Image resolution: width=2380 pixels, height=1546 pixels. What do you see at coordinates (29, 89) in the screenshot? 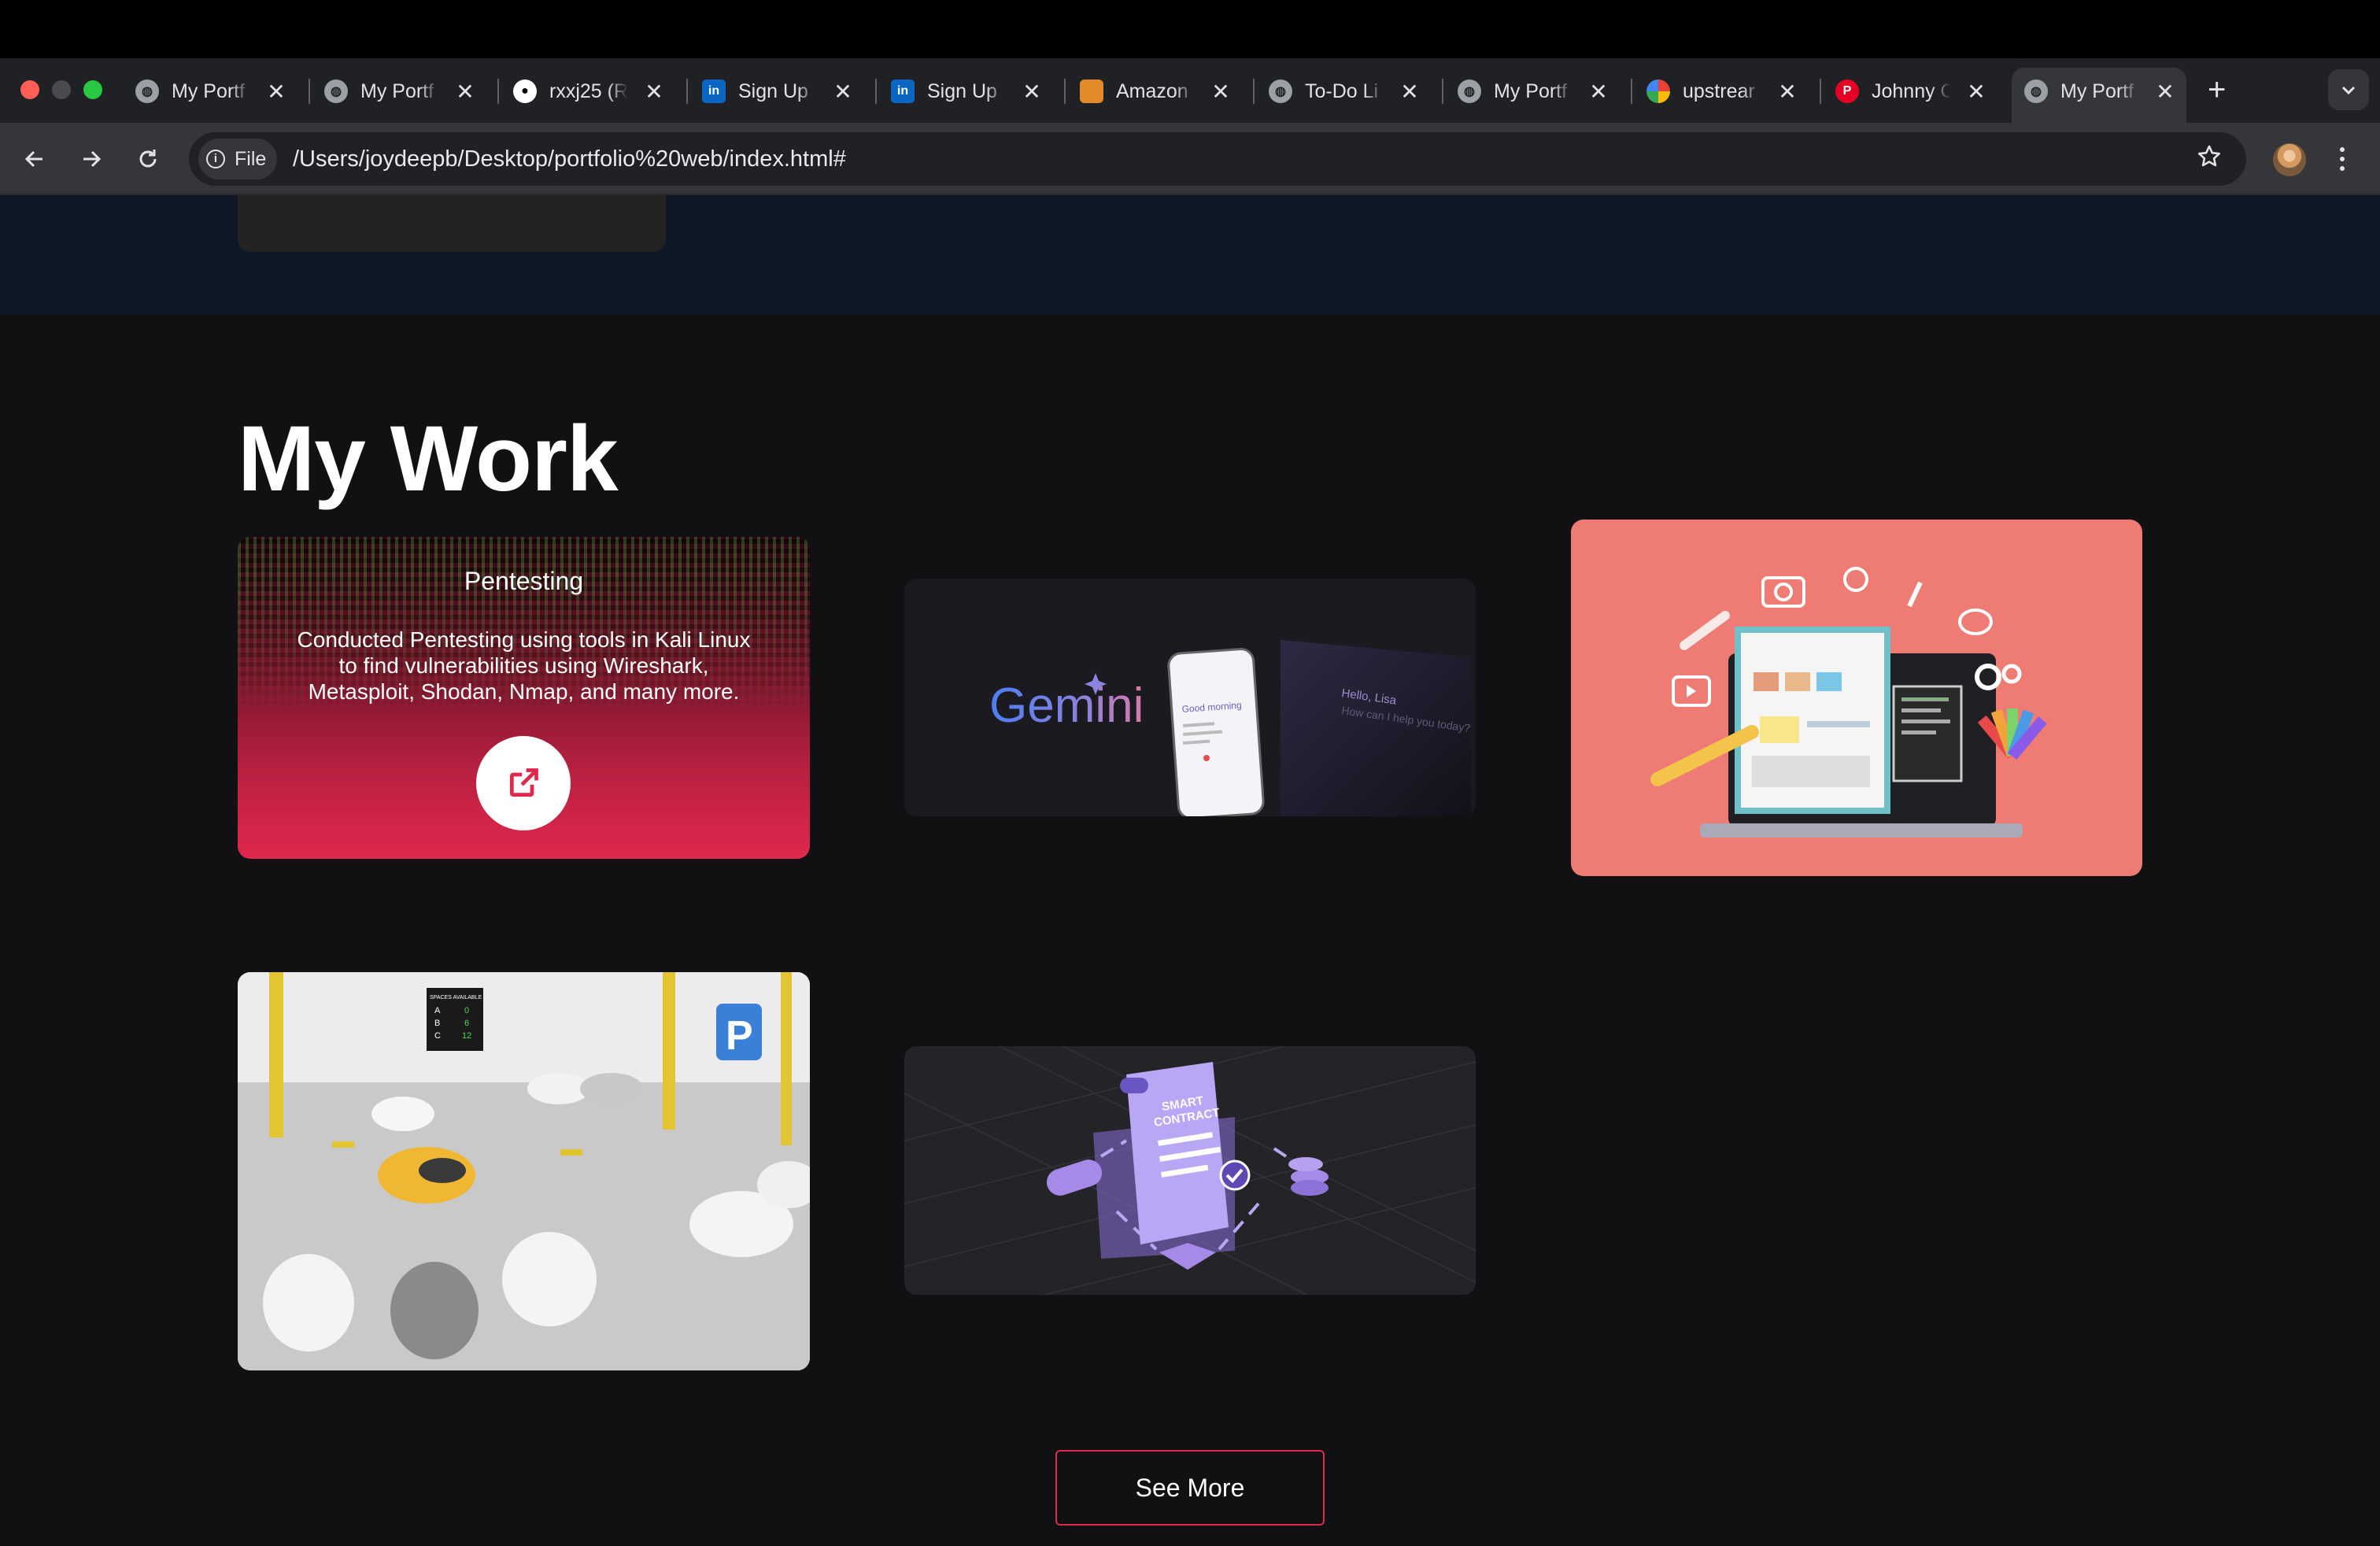
I see `close-window-button` at bounding box center [29, 89].